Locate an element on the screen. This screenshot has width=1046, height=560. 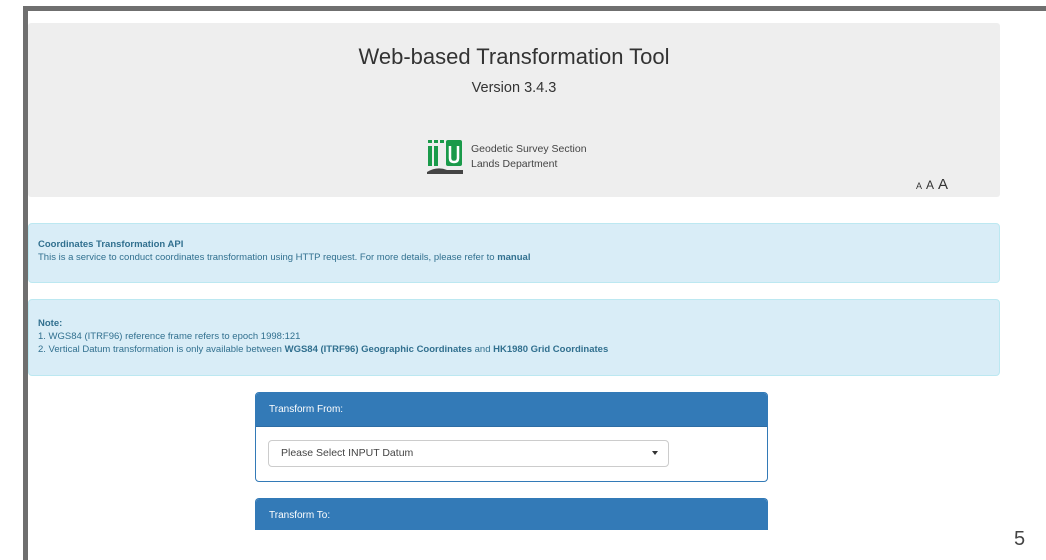
note-line-2-mid: and is located at coordinates (482, 349).